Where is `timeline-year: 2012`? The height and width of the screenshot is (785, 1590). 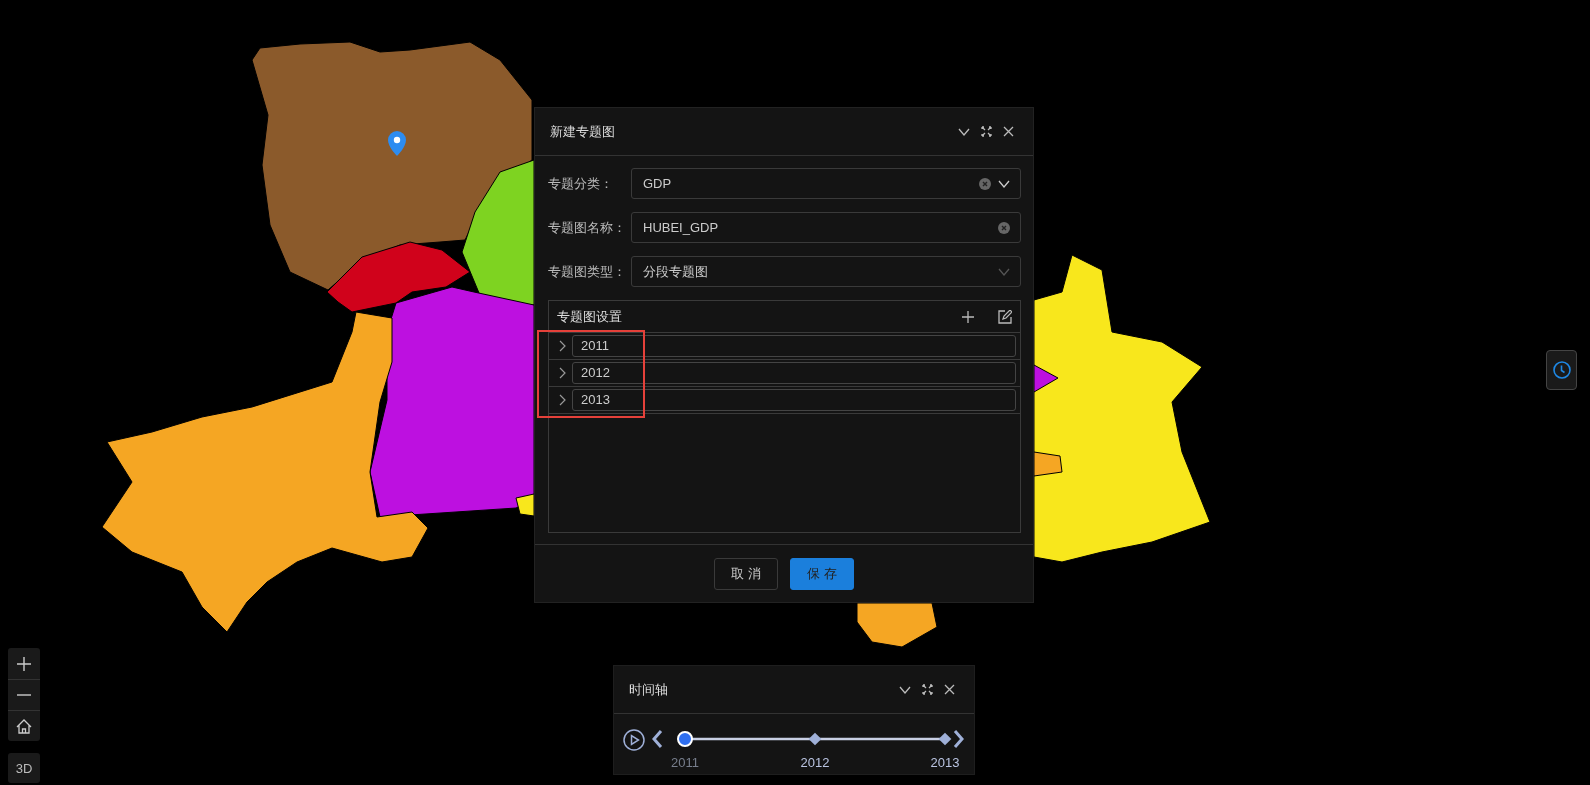 timeline-year: 2012 is located at coordinates (815, 762).